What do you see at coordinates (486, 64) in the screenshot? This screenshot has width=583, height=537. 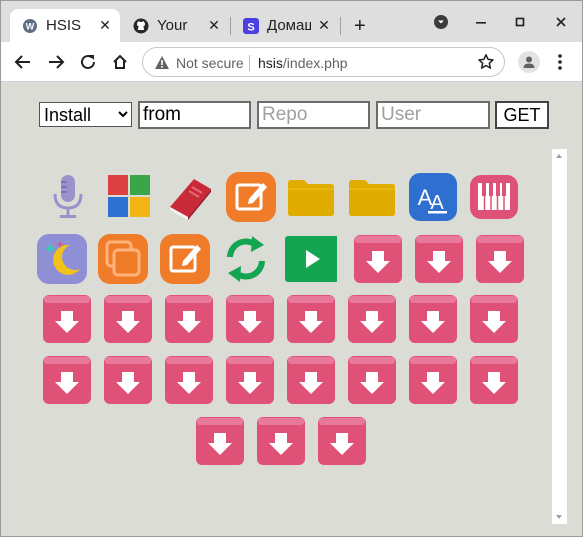 I see `bookmark-star-icon` at bounding box center [486, 64].